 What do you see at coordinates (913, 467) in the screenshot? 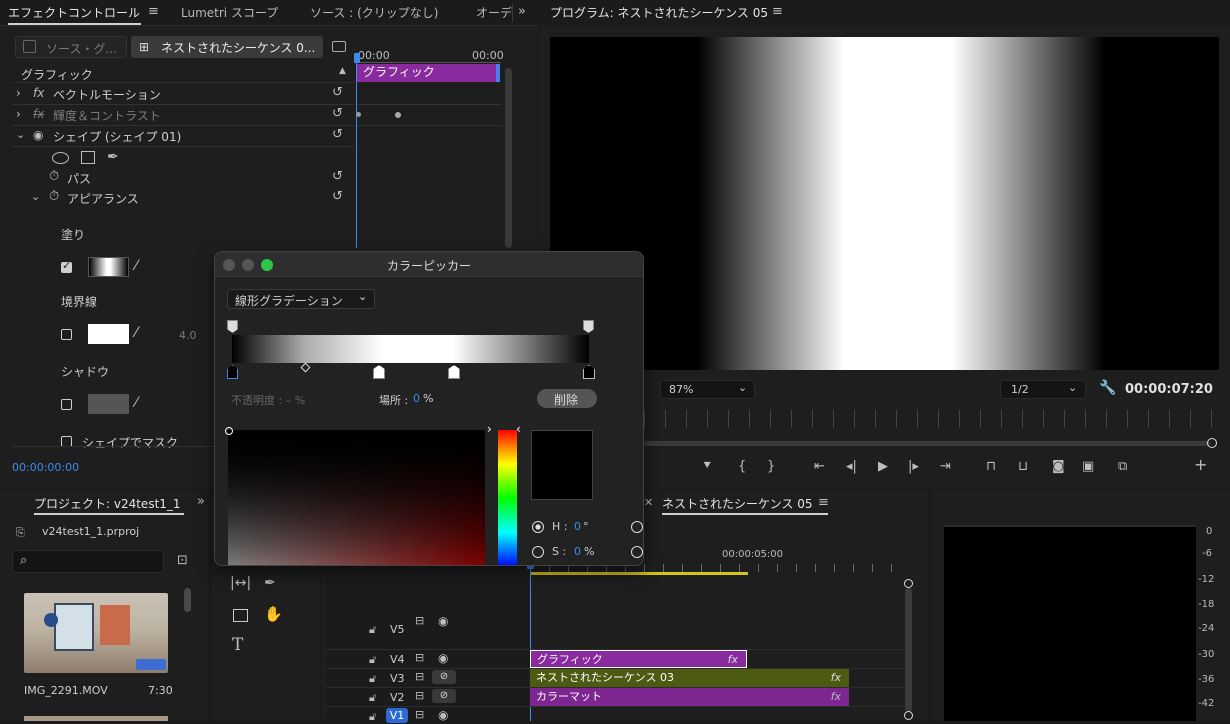
I see `step-forward-icon: |▸` at bounding box center [913, 467].